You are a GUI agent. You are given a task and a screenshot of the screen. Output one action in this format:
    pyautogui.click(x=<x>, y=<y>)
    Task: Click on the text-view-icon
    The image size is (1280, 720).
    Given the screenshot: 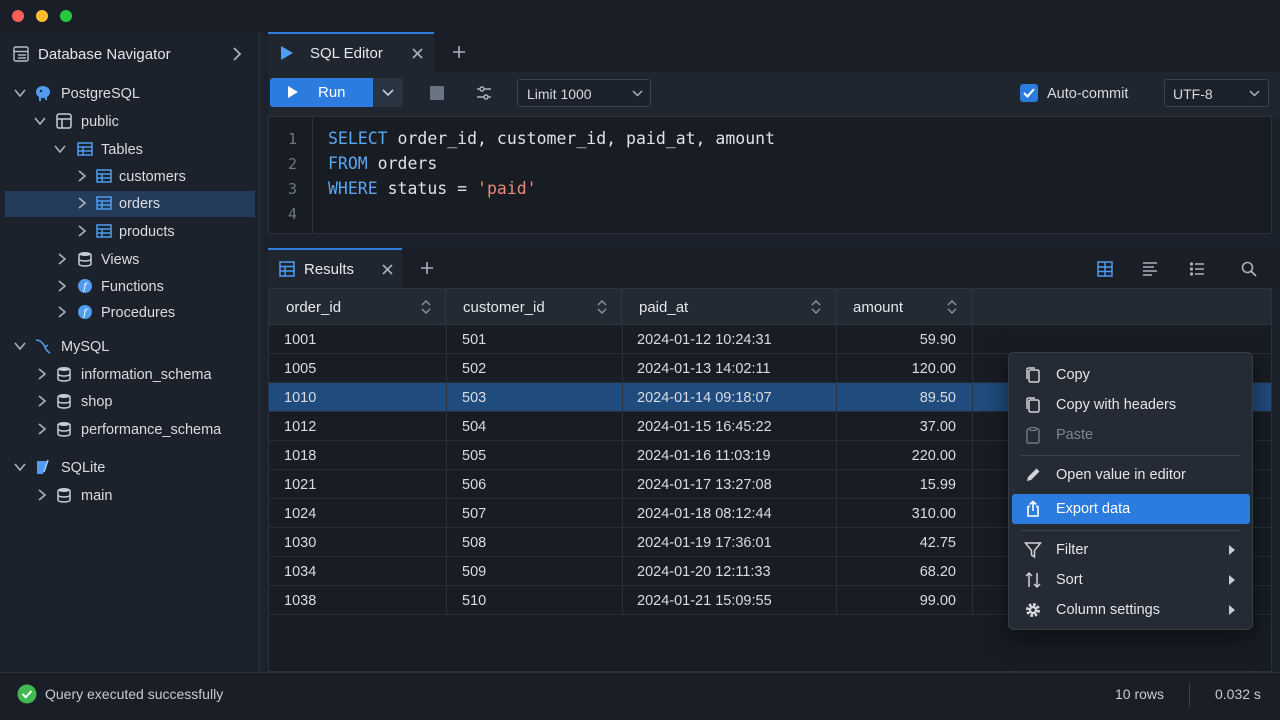 What is the action you would take?
    pyautogui.click(x=1150, y=269)
    